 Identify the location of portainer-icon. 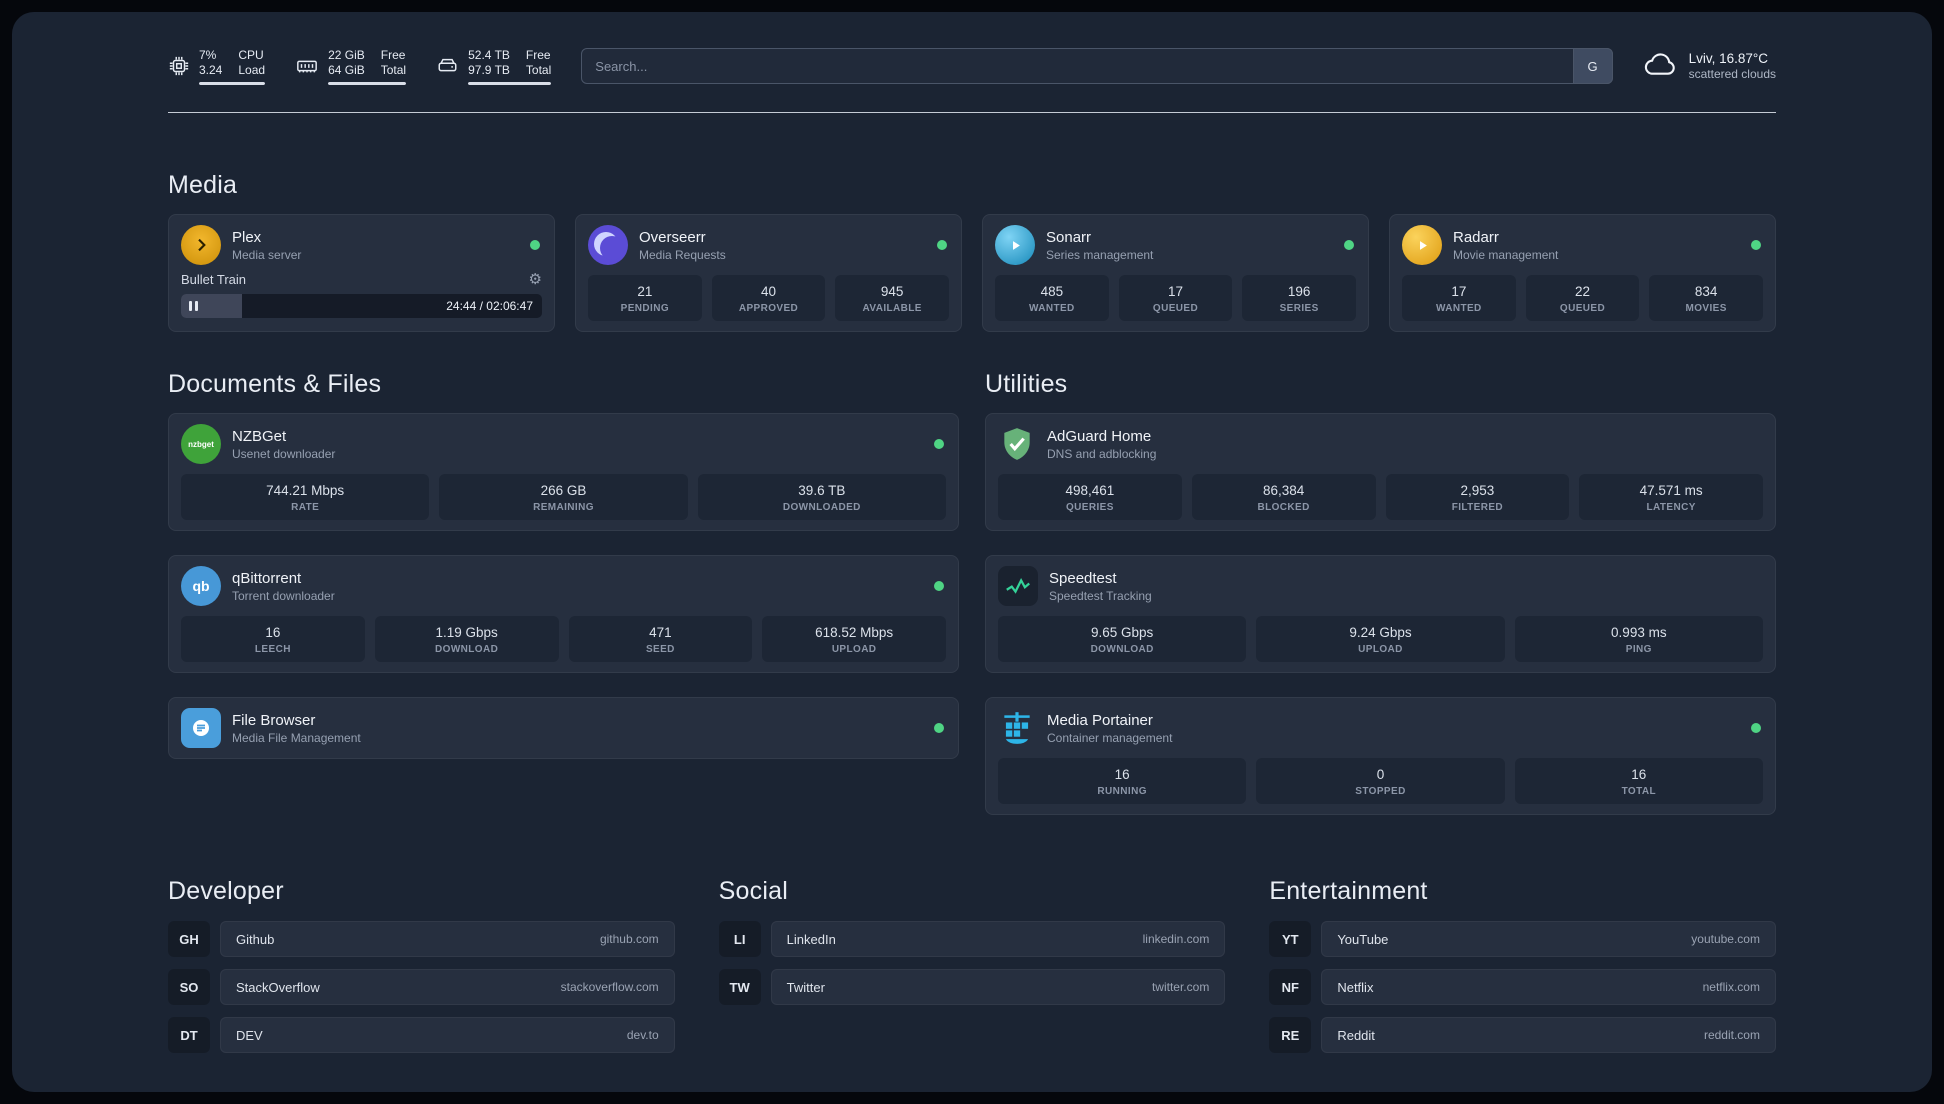
(1017, 728).